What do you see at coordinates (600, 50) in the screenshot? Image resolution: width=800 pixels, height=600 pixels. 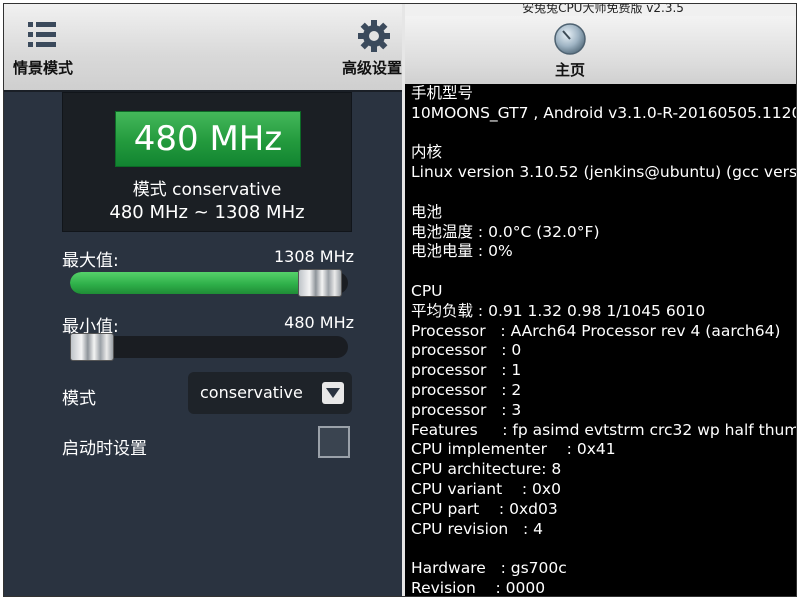 I see `right-toolbar: 主页` at bounding box center [600, 50].